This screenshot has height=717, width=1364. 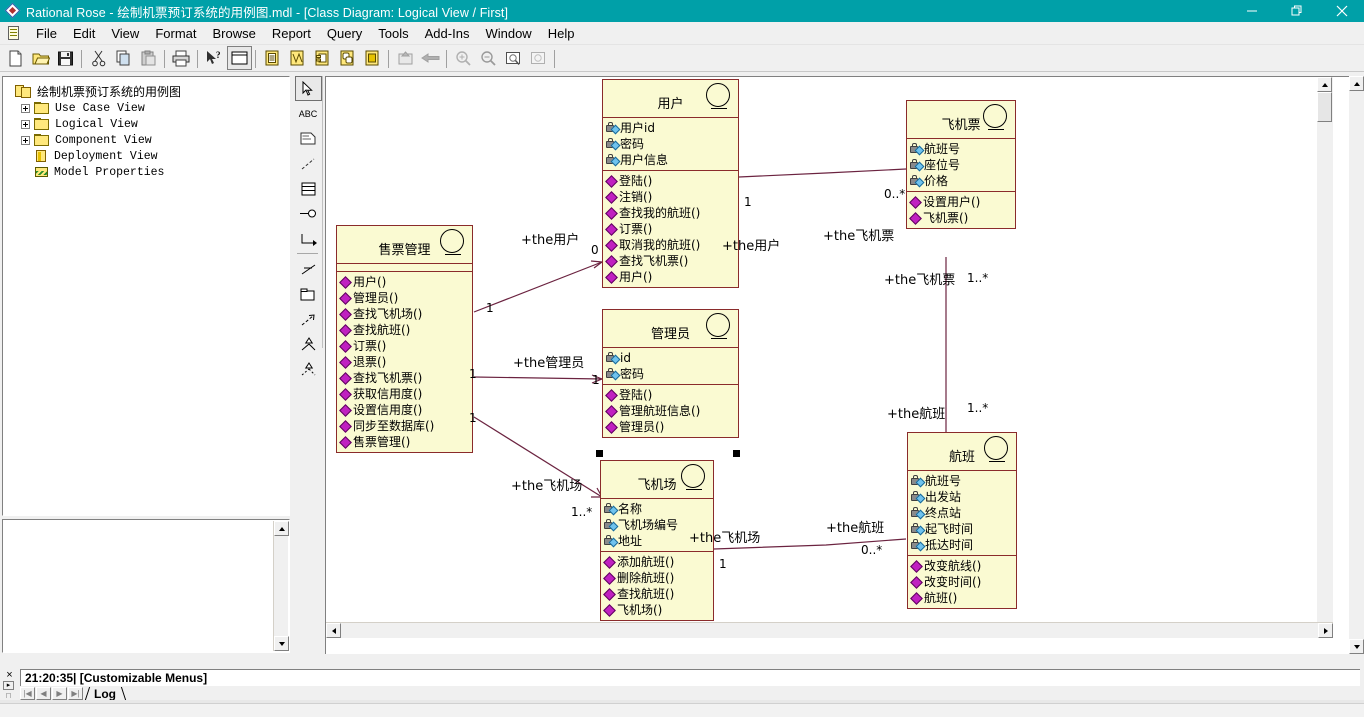 What do you see at coordinates (46, 33) in the screenshot?
I see `menu-file: File` at bounding box center [46, 33].